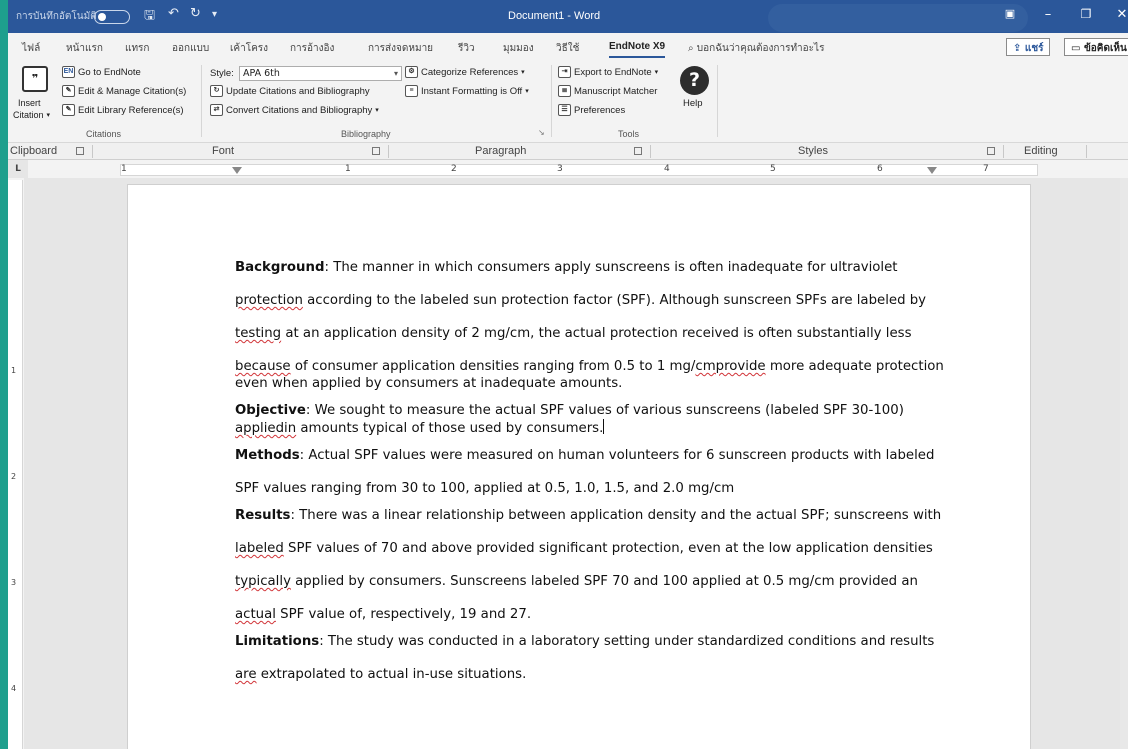  Describe the element at coordinates (730, 366) in the screenshot. I see `spelling-error: cmprovide` at that location.